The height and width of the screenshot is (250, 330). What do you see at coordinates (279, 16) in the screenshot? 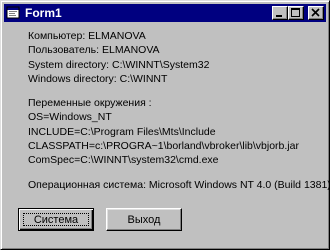
I see `minimize-icon` at bounding box center [279, 16].